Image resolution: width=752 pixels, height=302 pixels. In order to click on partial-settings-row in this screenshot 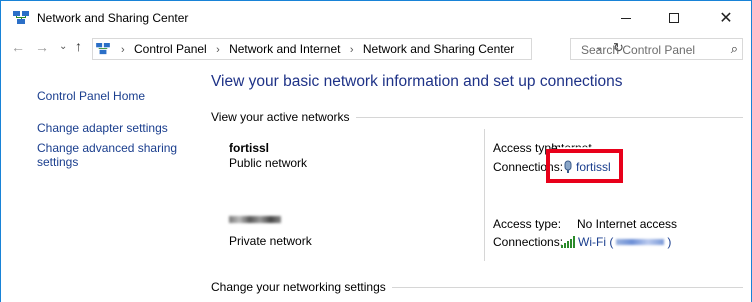, I will do `click(331, 299)`.